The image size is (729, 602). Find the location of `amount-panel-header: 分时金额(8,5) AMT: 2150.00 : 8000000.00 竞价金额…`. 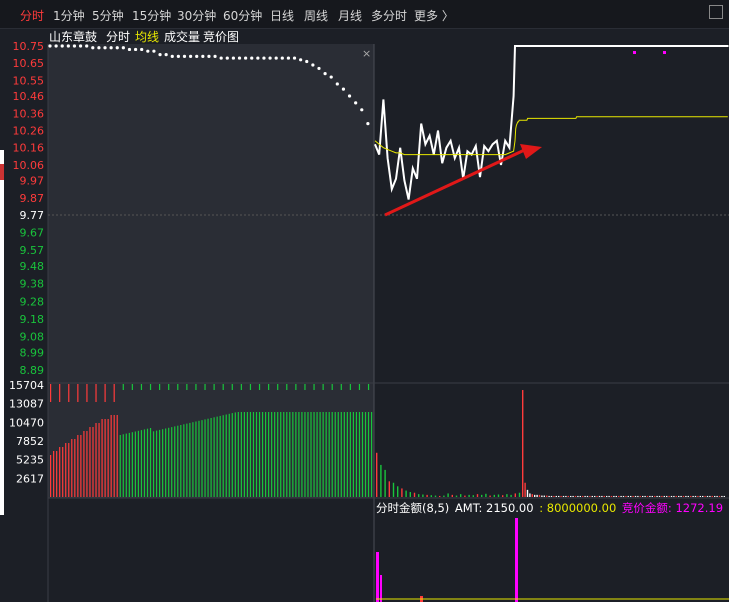

amount-panel-header: 分时金额(8,5) AMT: 2150.00 : 8000000.00 竞价金额… is located at coordinates (552, 508).